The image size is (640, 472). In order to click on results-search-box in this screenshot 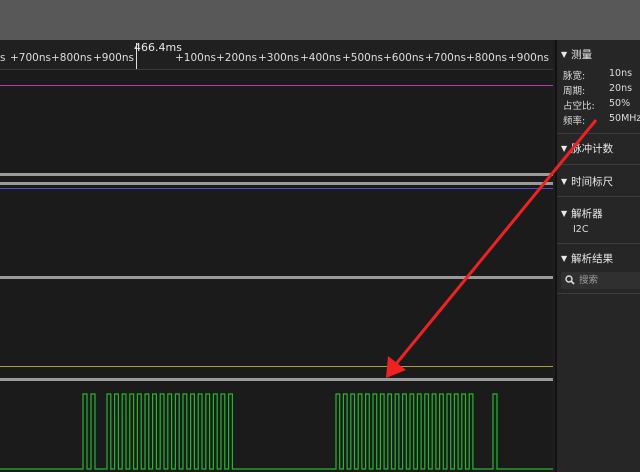, I will do `click(600, 280)`.